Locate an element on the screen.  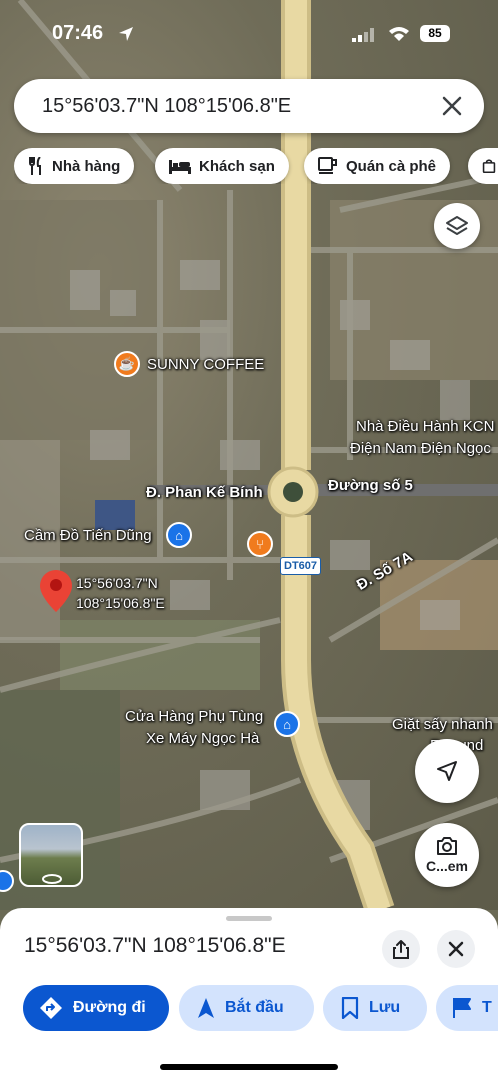
layers-icon is located at coordinates (457, 225).